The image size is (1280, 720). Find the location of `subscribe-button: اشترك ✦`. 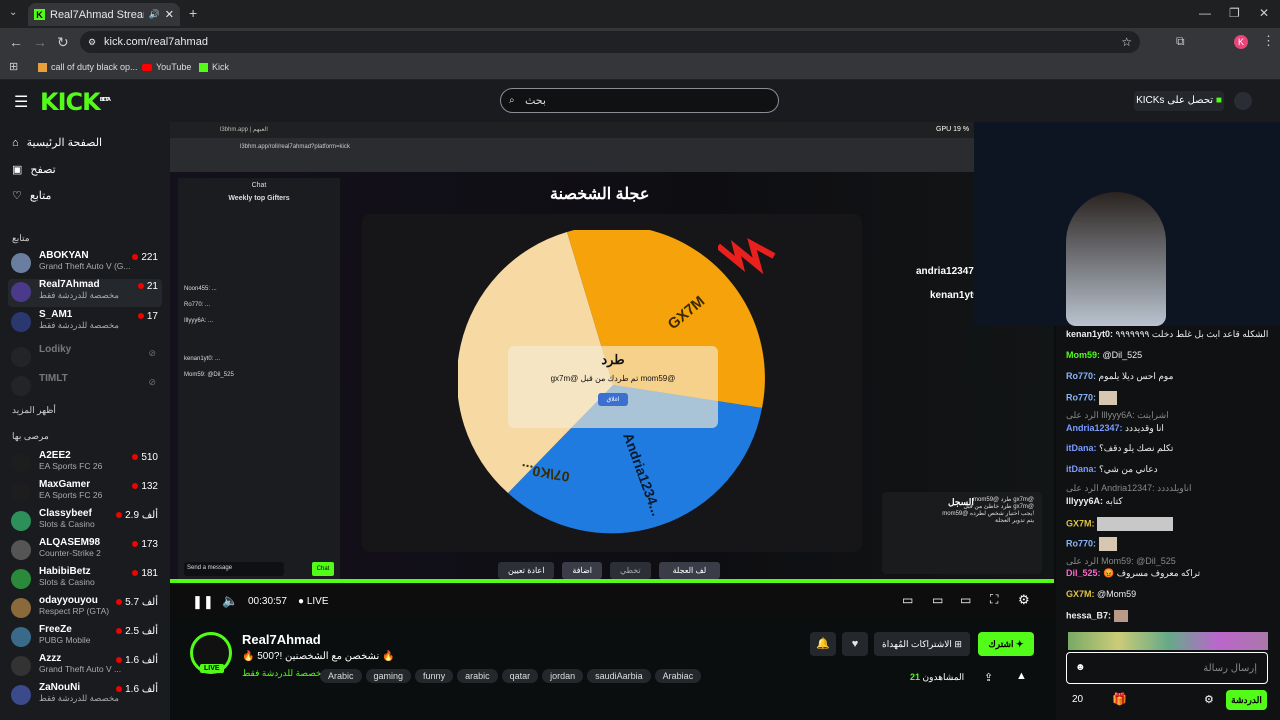

subscribe-button: اشترك ✦ is located at coordinates (1006, 644).